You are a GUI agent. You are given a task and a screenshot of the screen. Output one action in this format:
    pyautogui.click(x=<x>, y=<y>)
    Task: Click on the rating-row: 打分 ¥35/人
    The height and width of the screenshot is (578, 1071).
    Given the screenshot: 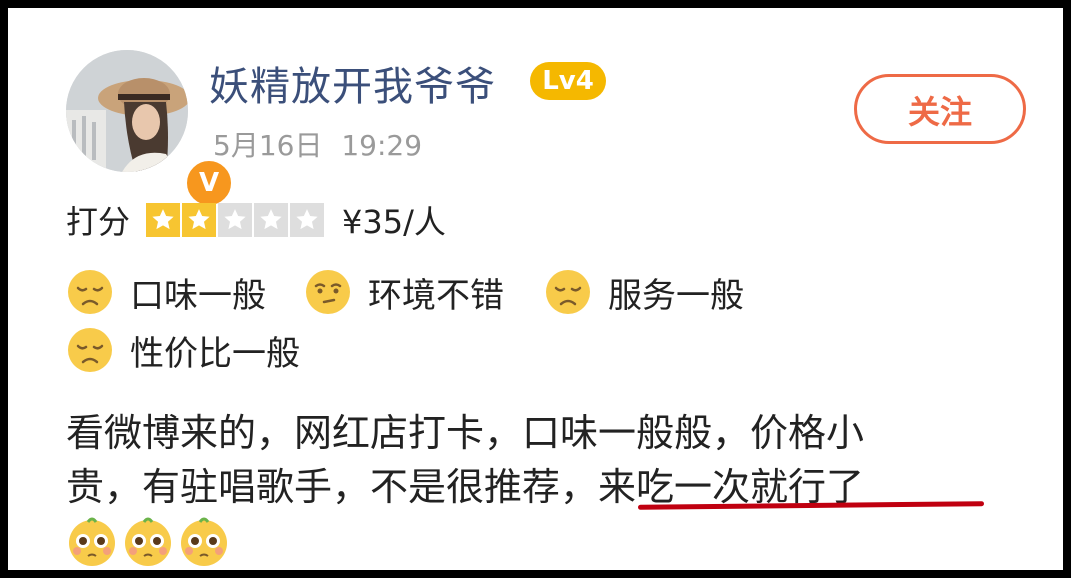 What is the action you would take?
    pyautogui.click(x=256, y=220)
    